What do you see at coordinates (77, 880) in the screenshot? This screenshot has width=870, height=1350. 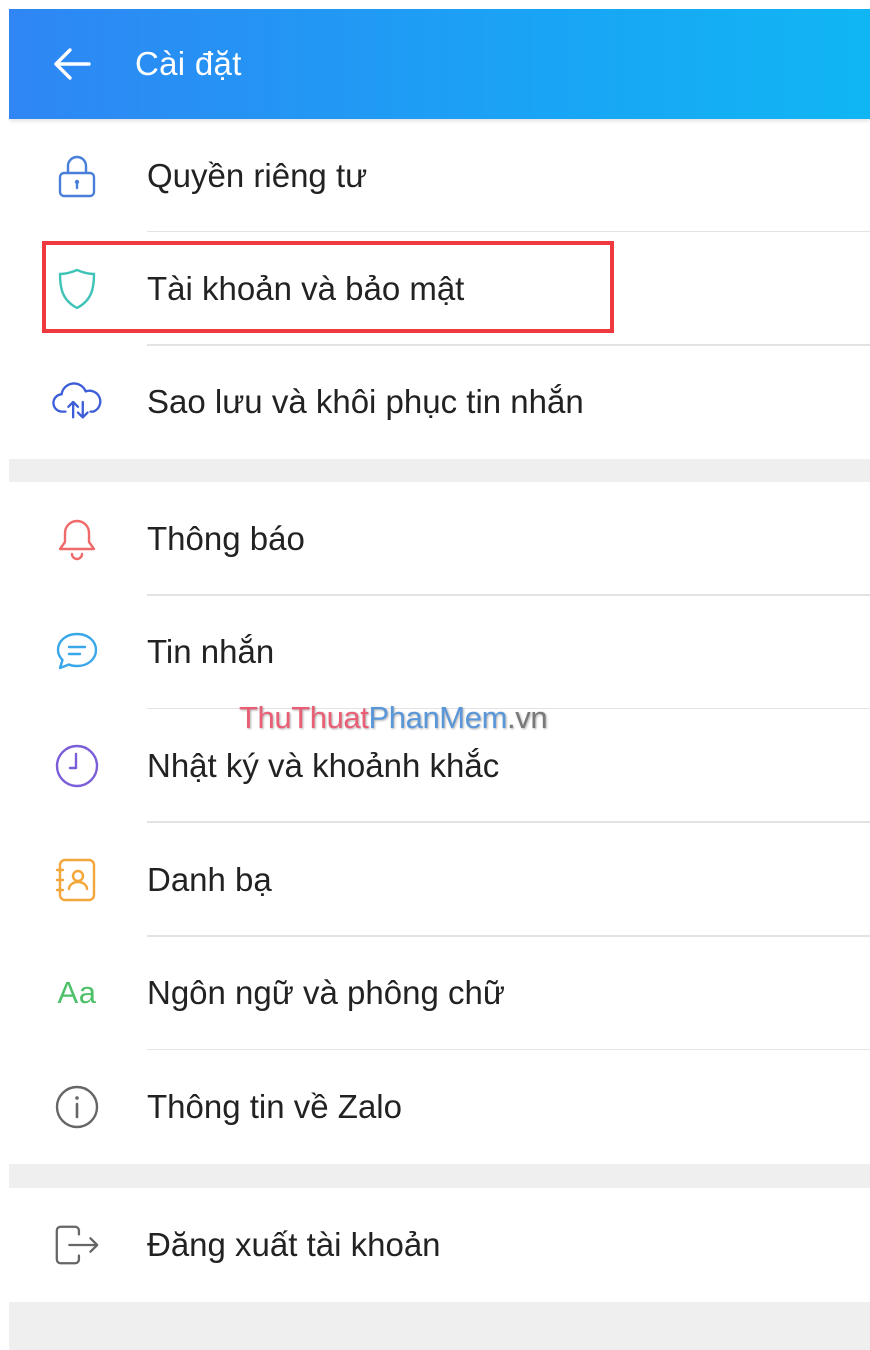 I see `contact-book-icon` at bounding box center [77, 880].